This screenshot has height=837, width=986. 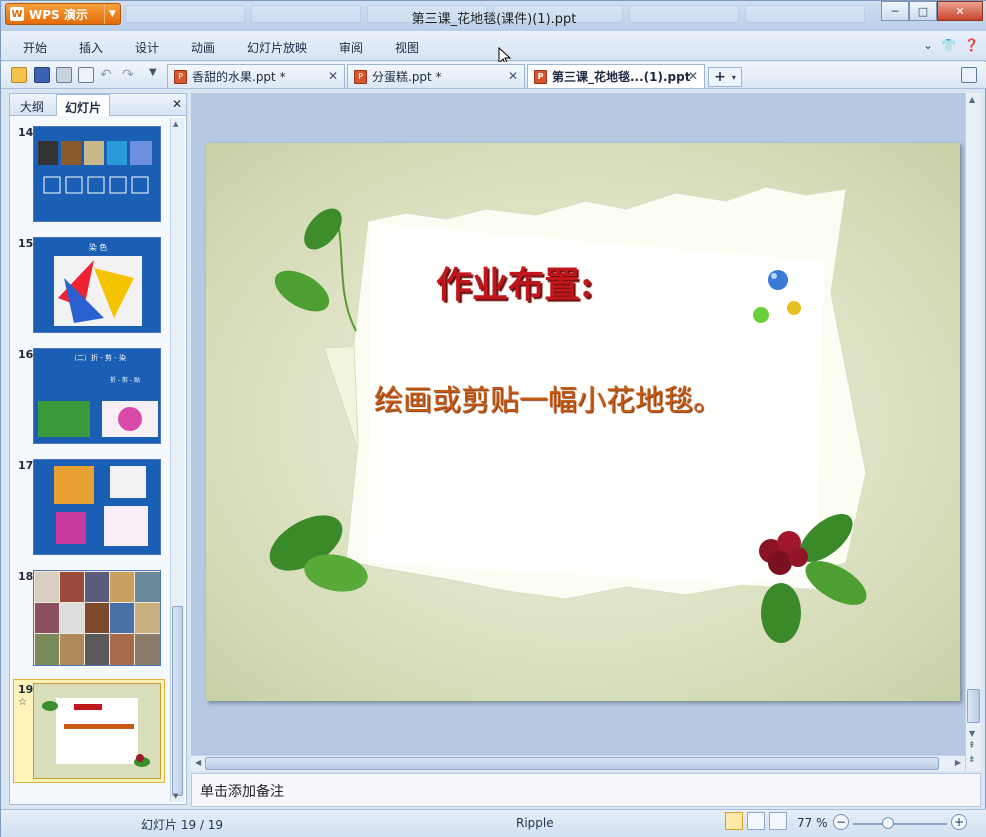 What do you see at coordinates (812, 823) in the screenshot?
I see `zoom-level: 77 %` at bounding box center [812, 823].